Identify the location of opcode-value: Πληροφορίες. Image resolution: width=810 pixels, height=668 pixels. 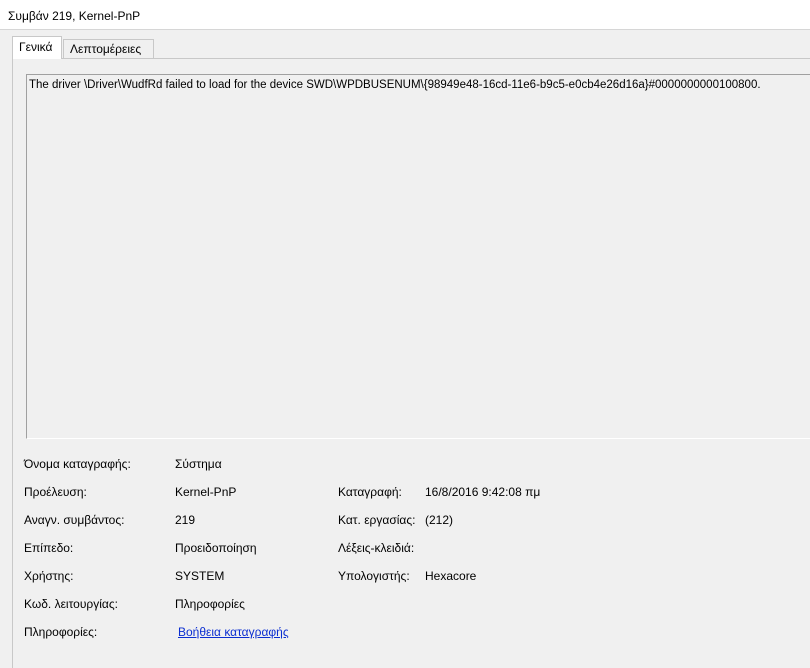
(210, 604).